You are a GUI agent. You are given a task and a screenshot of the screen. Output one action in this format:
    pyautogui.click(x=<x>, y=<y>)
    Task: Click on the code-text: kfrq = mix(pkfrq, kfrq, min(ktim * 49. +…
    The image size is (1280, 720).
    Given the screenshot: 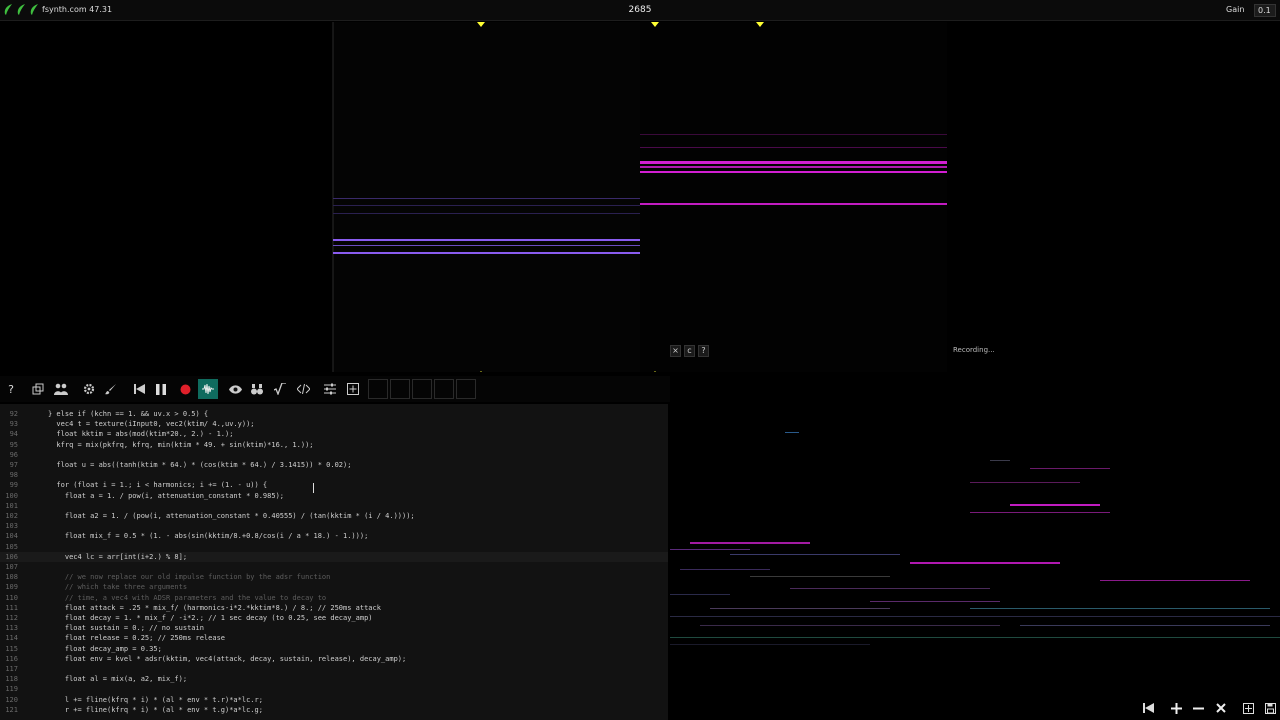 What is the action you would take?
    pyautogui.click(x=180, y=445)
    